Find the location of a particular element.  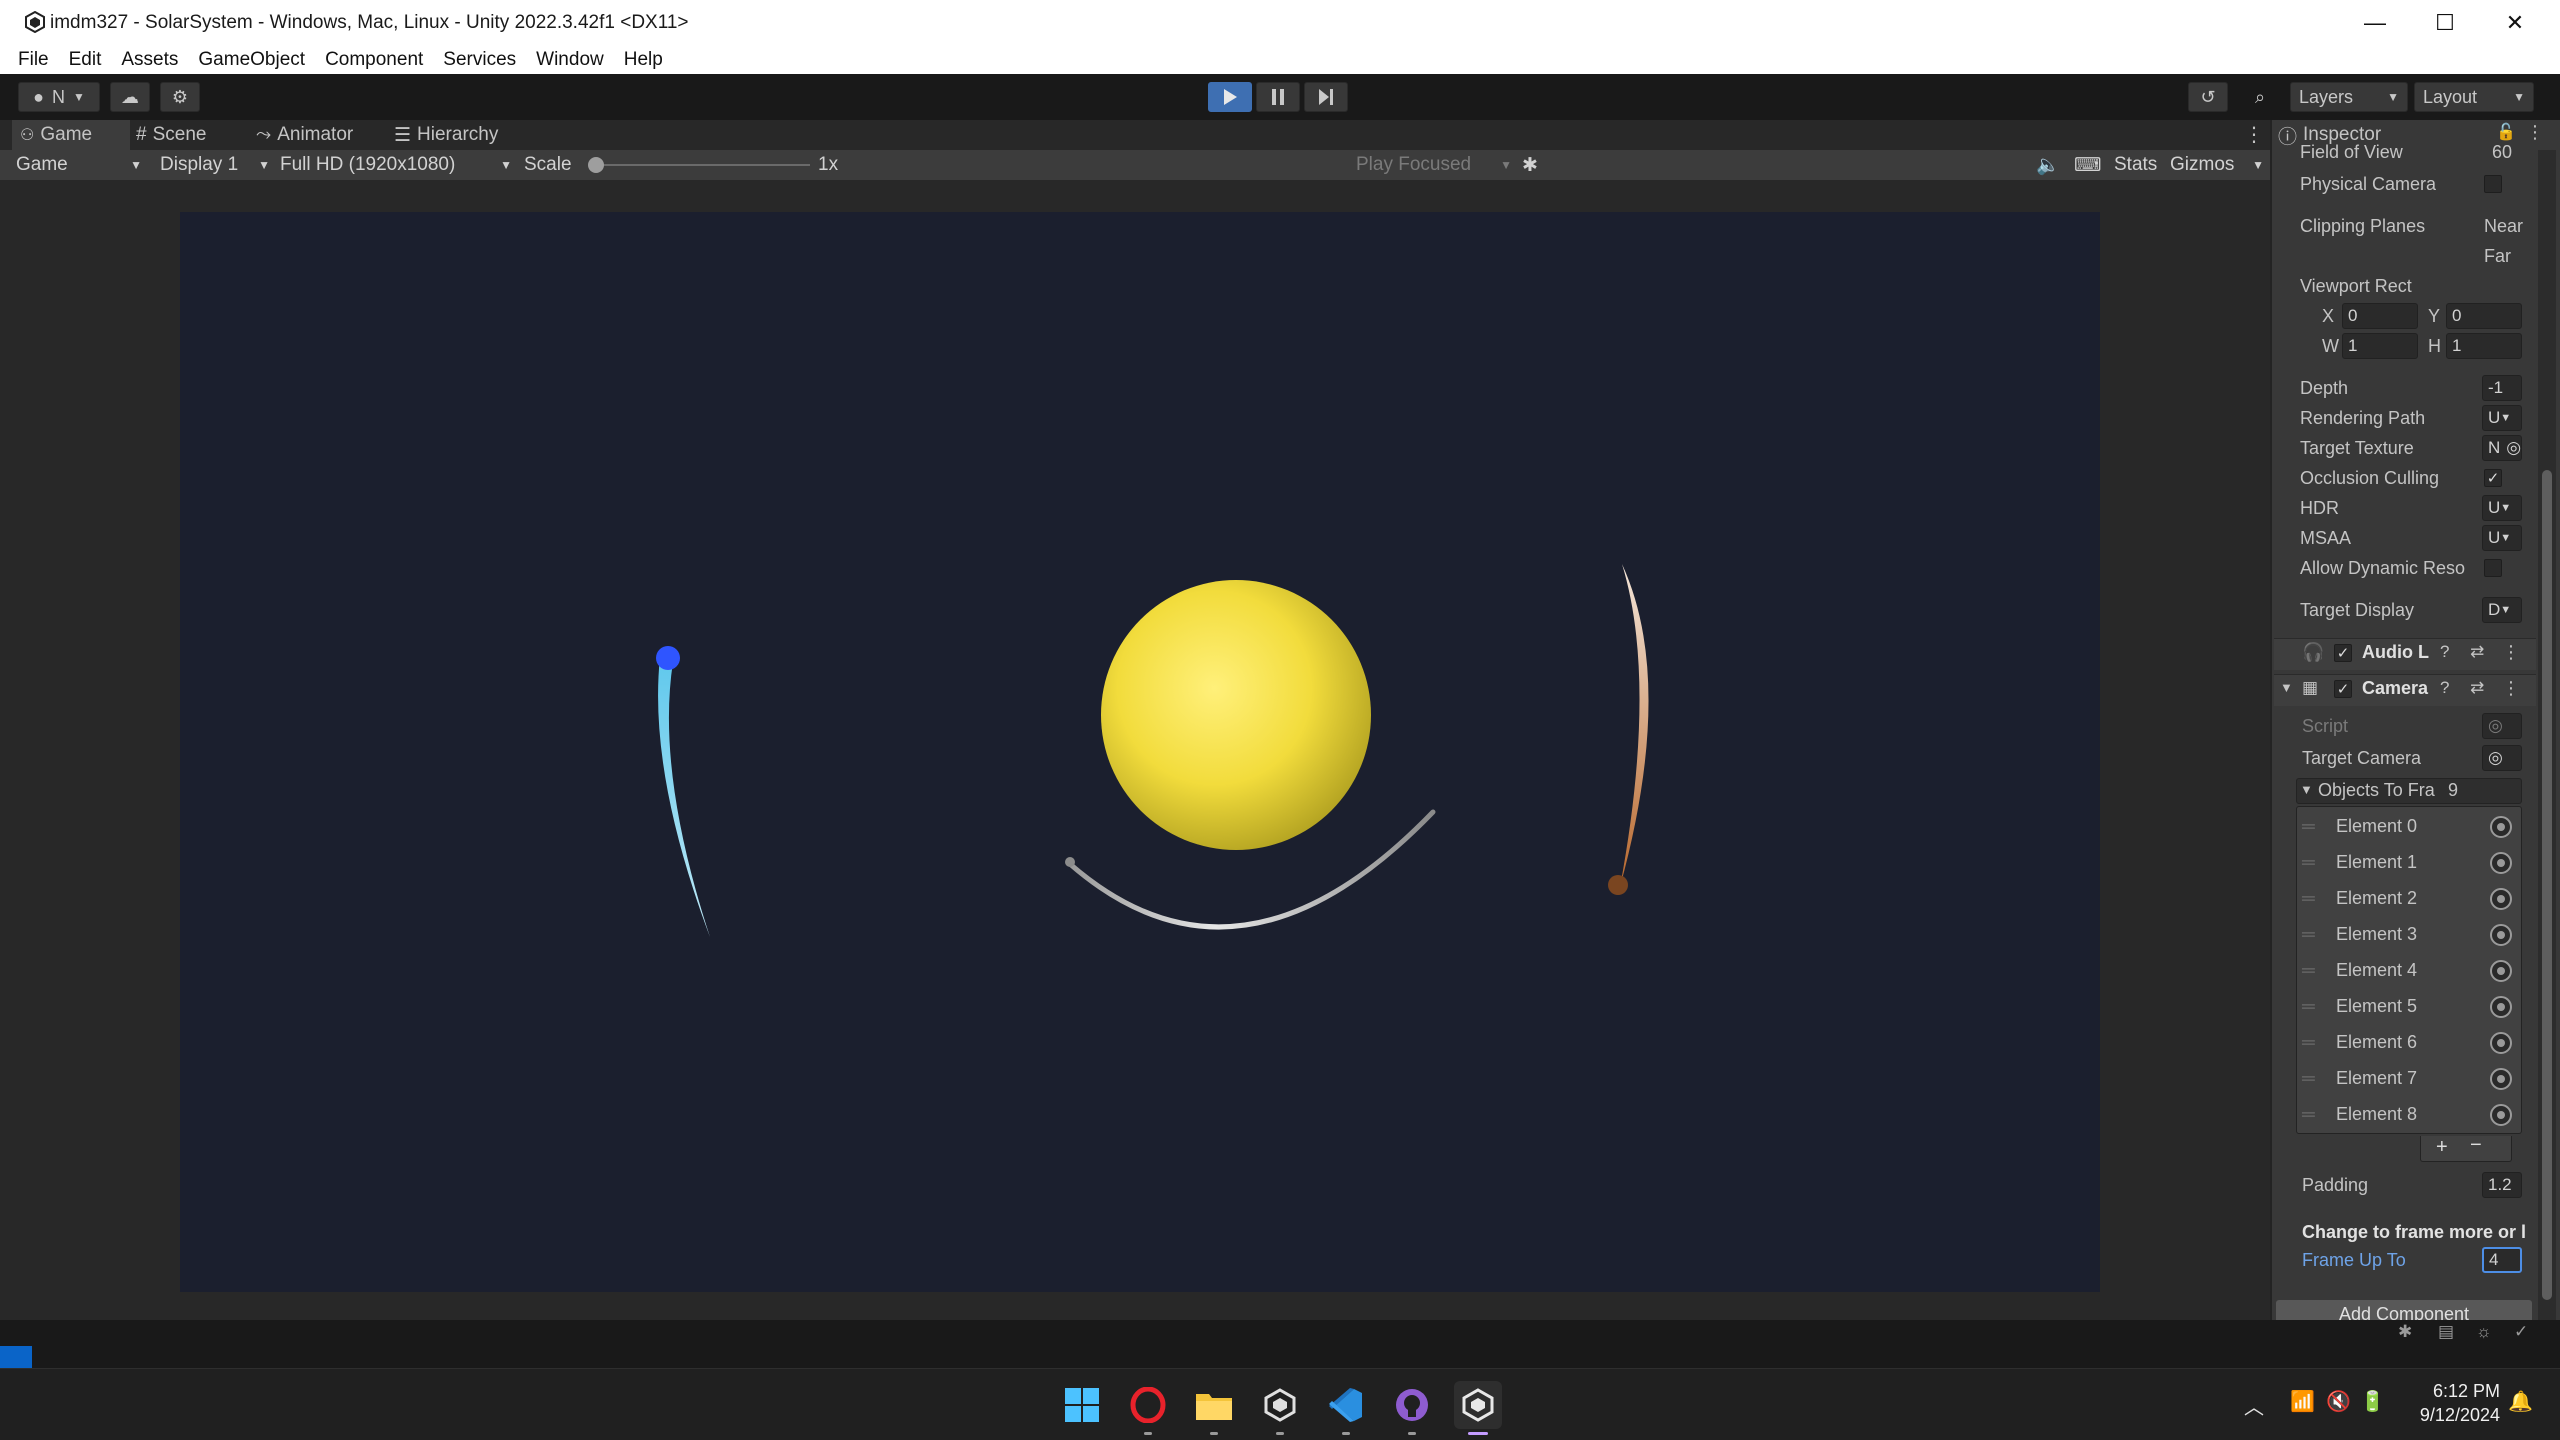

mute-audio-button: 🔈 is located at coordinates (2048, 165).